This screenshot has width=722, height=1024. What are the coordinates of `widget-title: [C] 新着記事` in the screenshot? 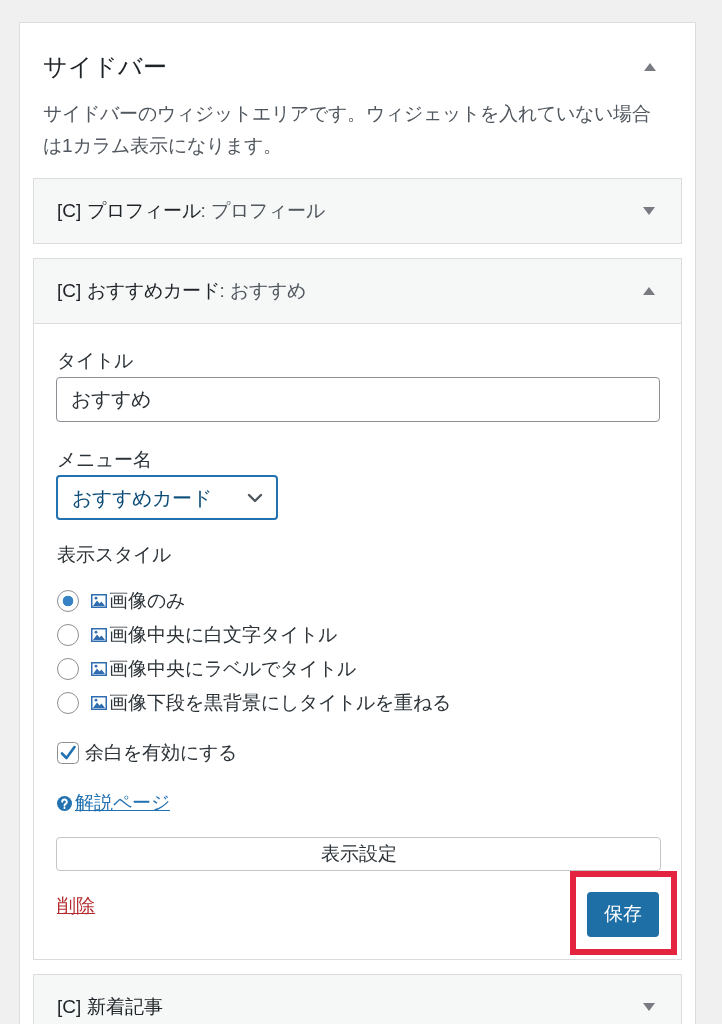 It's located at (110, 1007).